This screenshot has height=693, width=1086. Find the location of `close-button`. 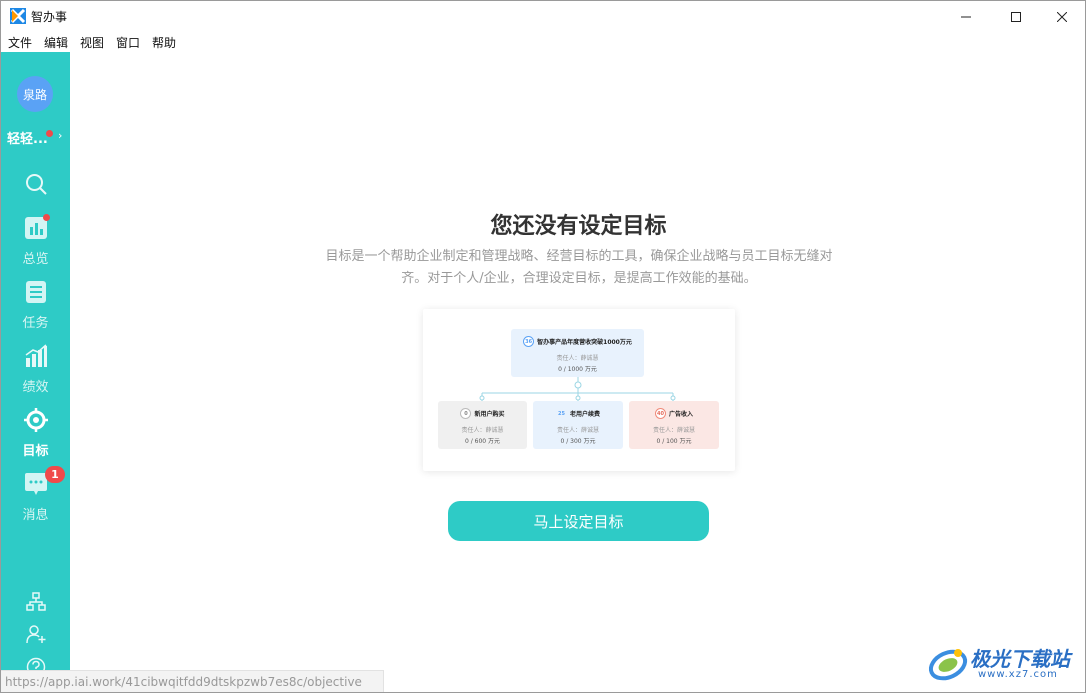

close-button is located at coordinates (1062, 16).